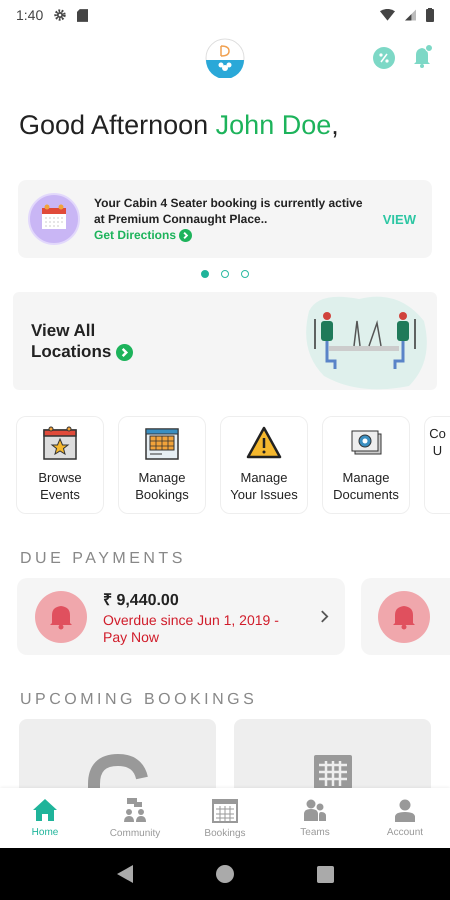 The width and height of the screenshot is (450, 900). I want to click on section-heading: DUE PAYMENTS, so click(103, 559).